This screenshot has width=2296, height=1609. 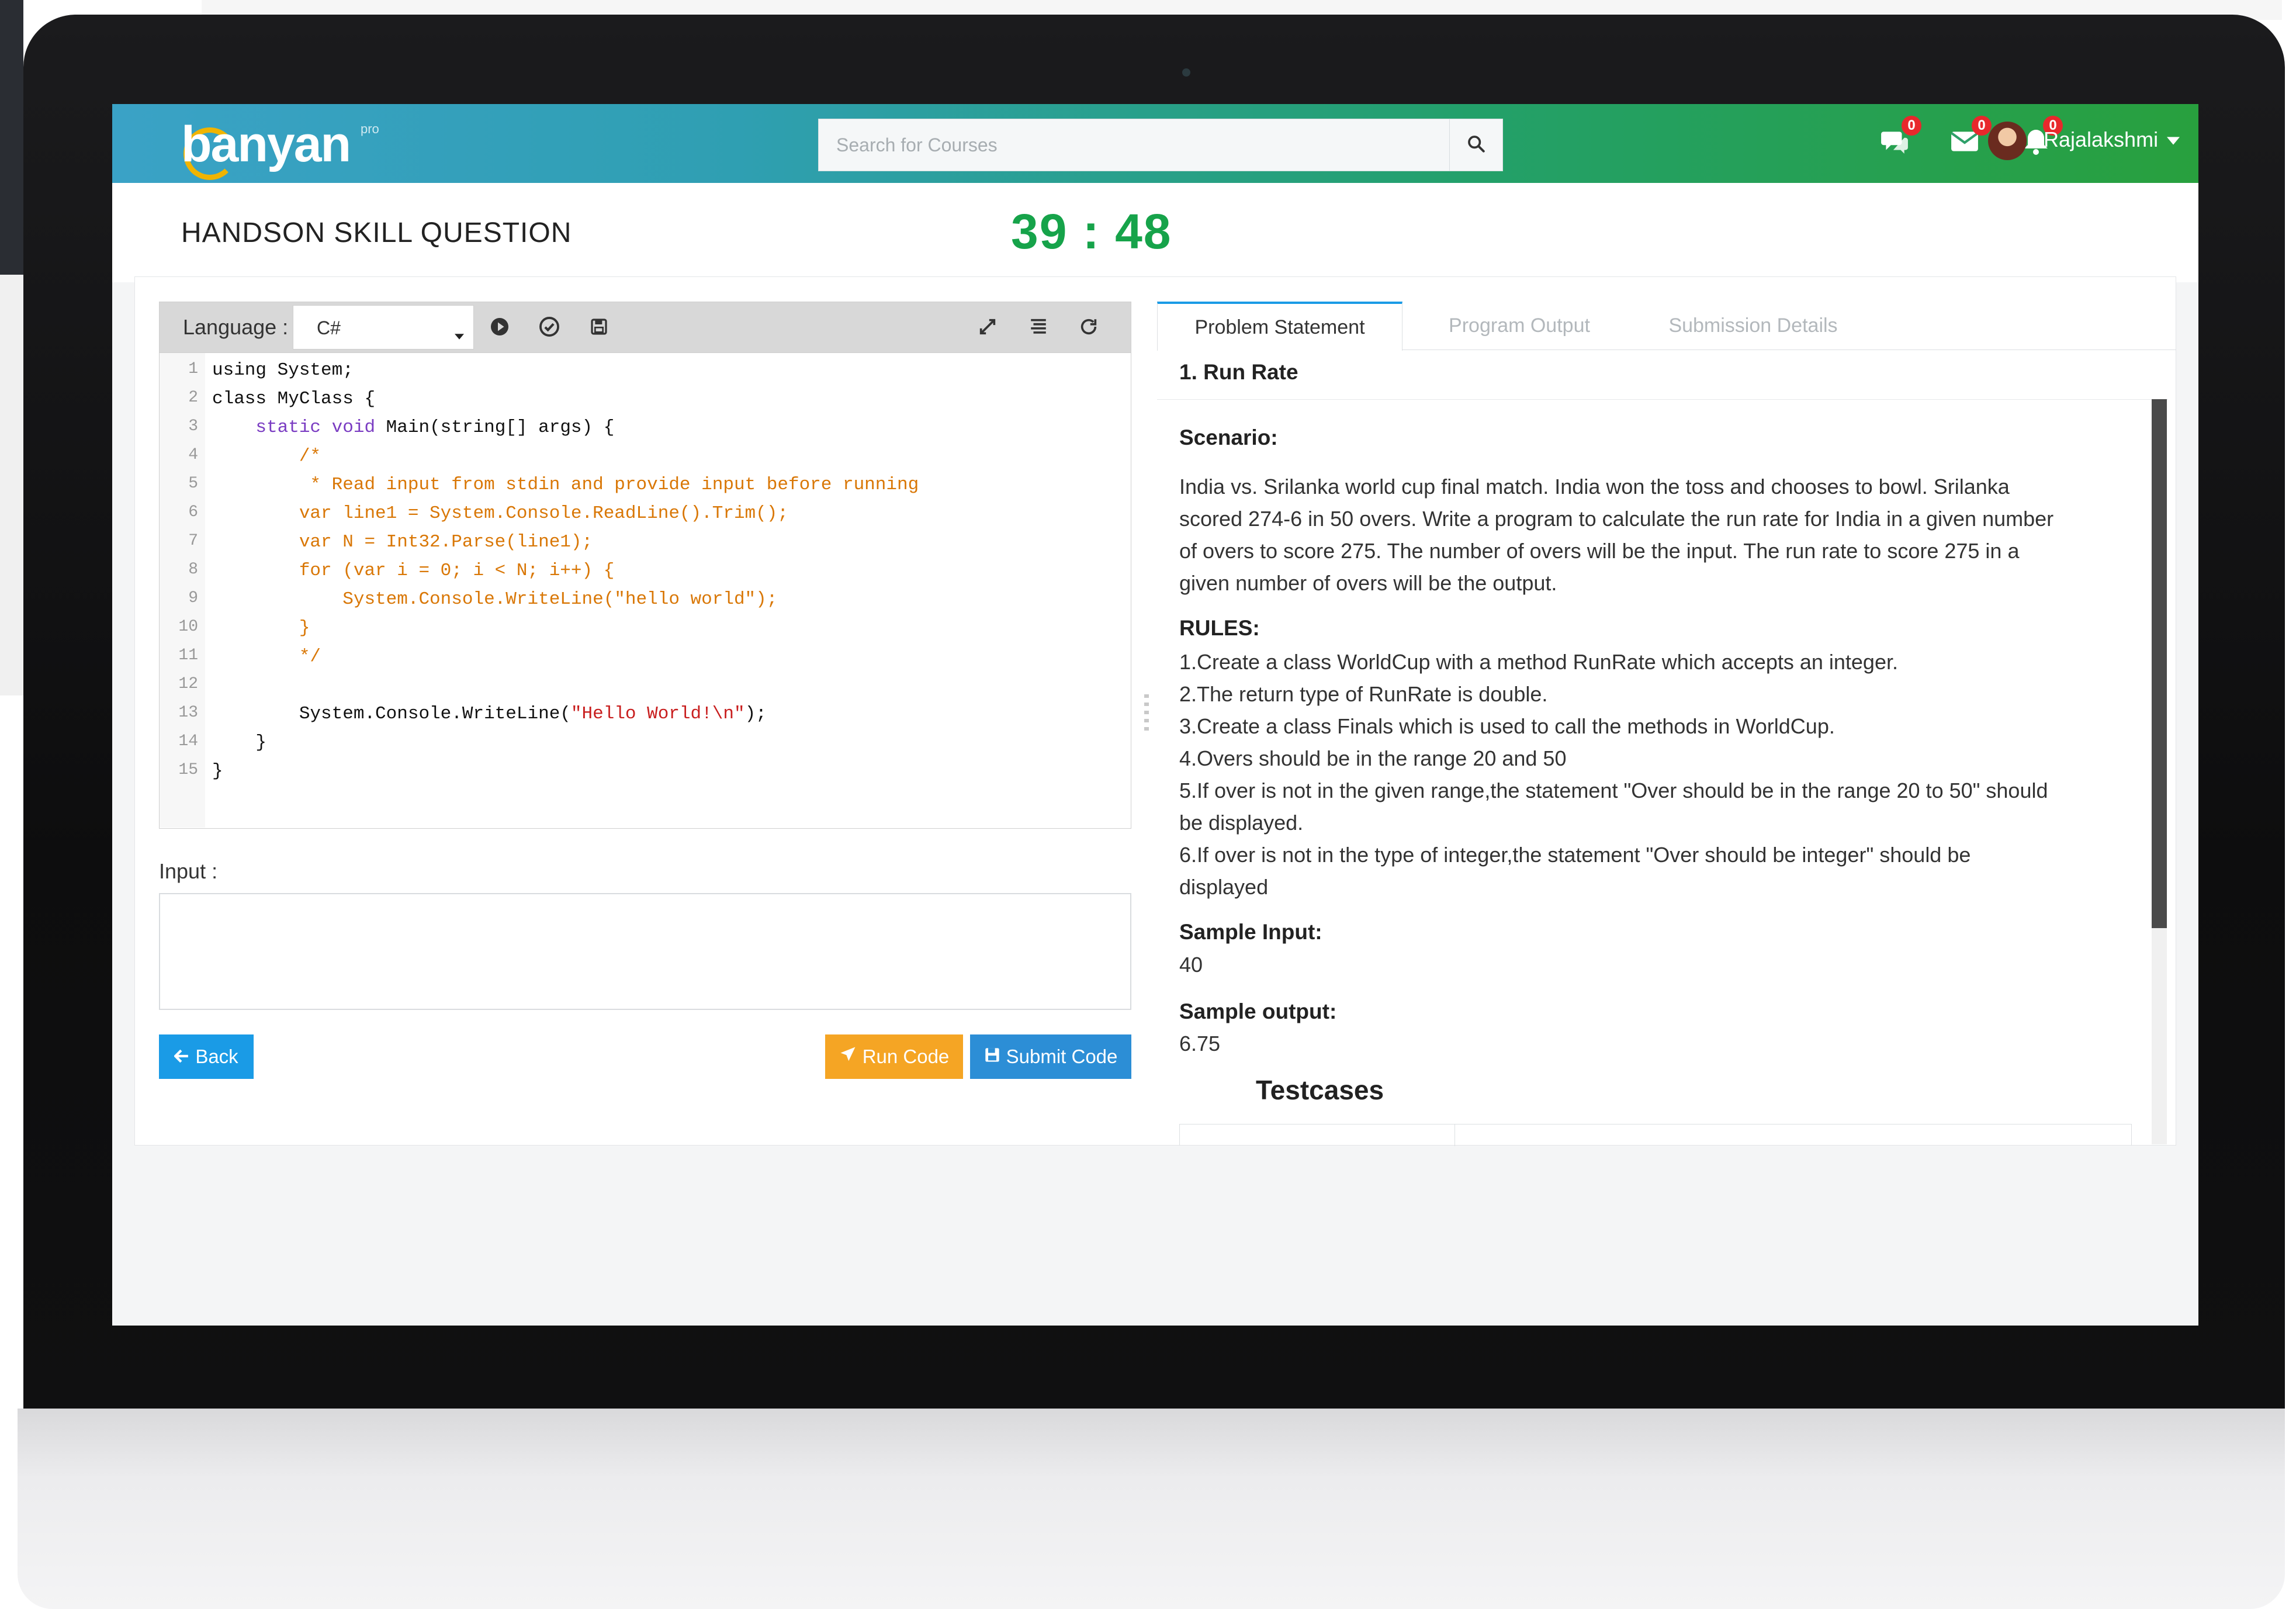 I want to click on code-token: var N = Int32.Parse(line1);, so click(x=403, y=542).